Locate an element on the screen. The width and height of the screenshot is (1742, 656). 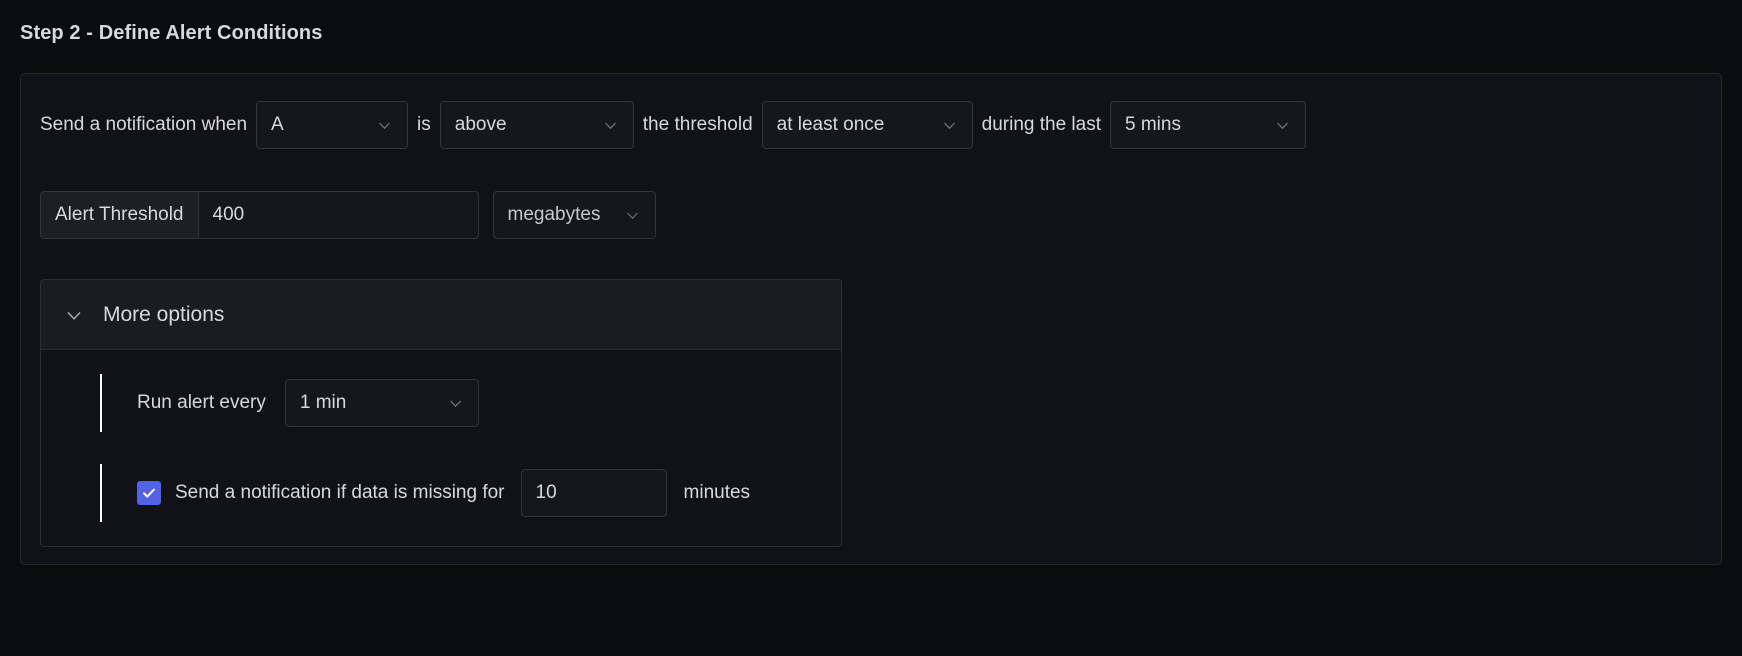
run-alert-every-value: 1 min is located at coordinates (323, 402).